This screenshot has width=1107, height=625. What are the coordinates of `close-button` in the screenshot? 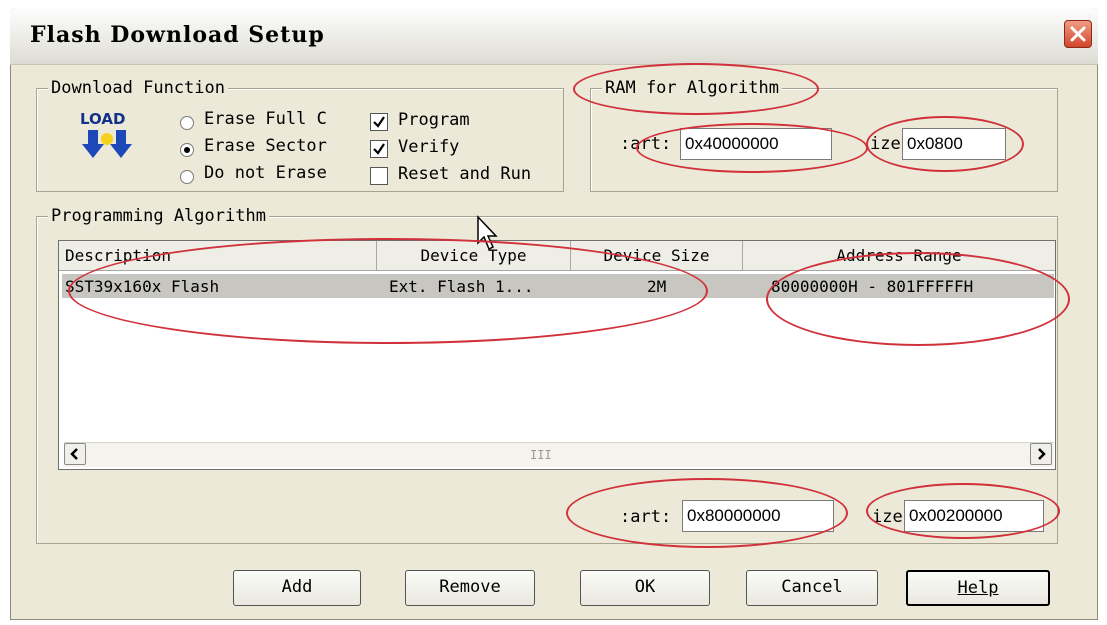 It's located at (1078, 34).